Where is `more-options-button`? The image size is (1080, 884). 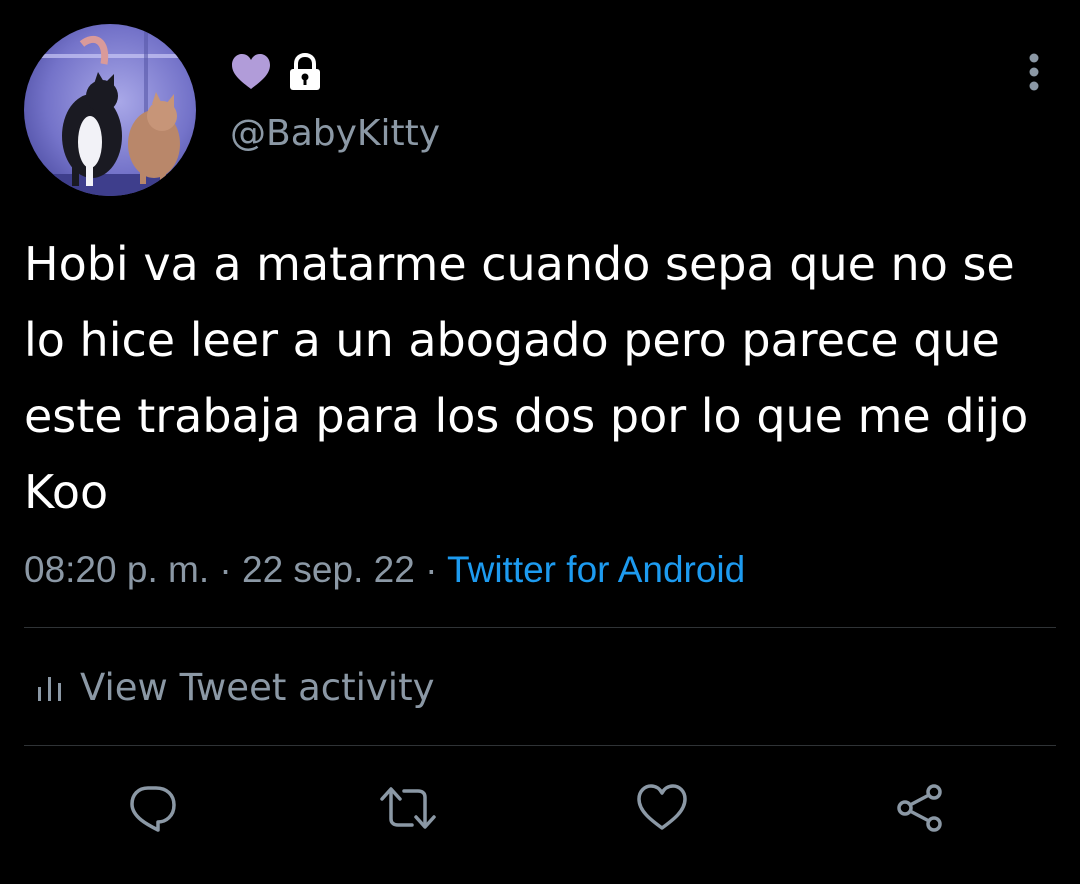 more-options-button is located at coordinates (1034, 72).